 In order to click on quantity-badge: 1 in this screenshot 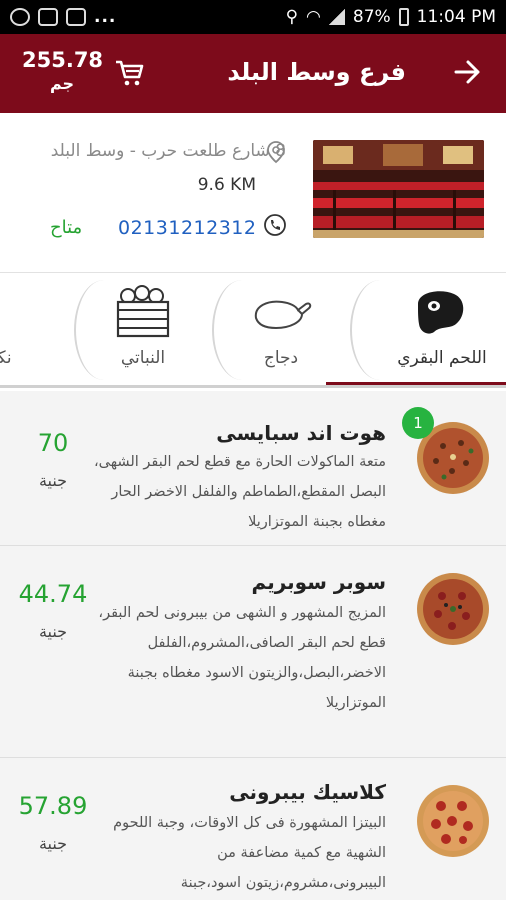, I will do `click(418, 423)`.